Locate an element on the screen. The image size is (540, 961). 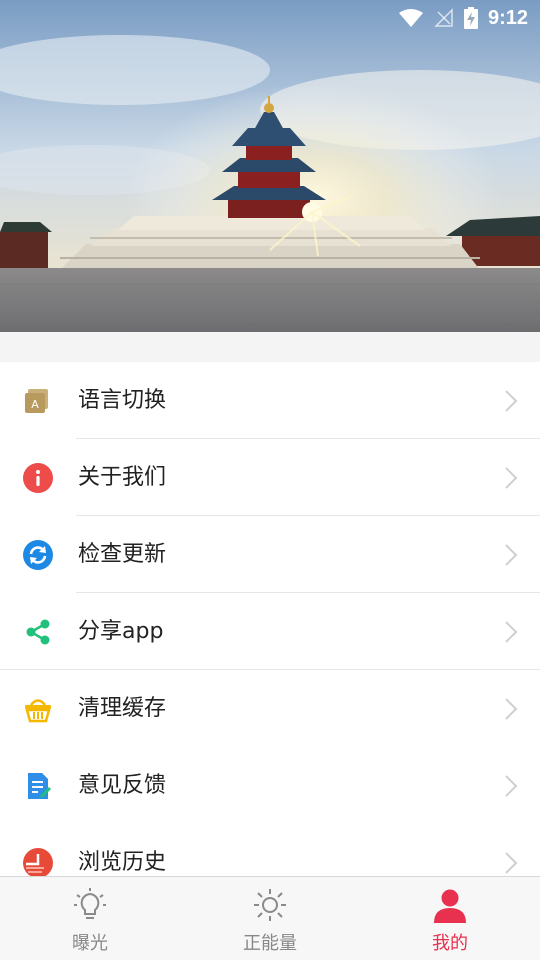
info-icon is located at coordinates (38, 478).